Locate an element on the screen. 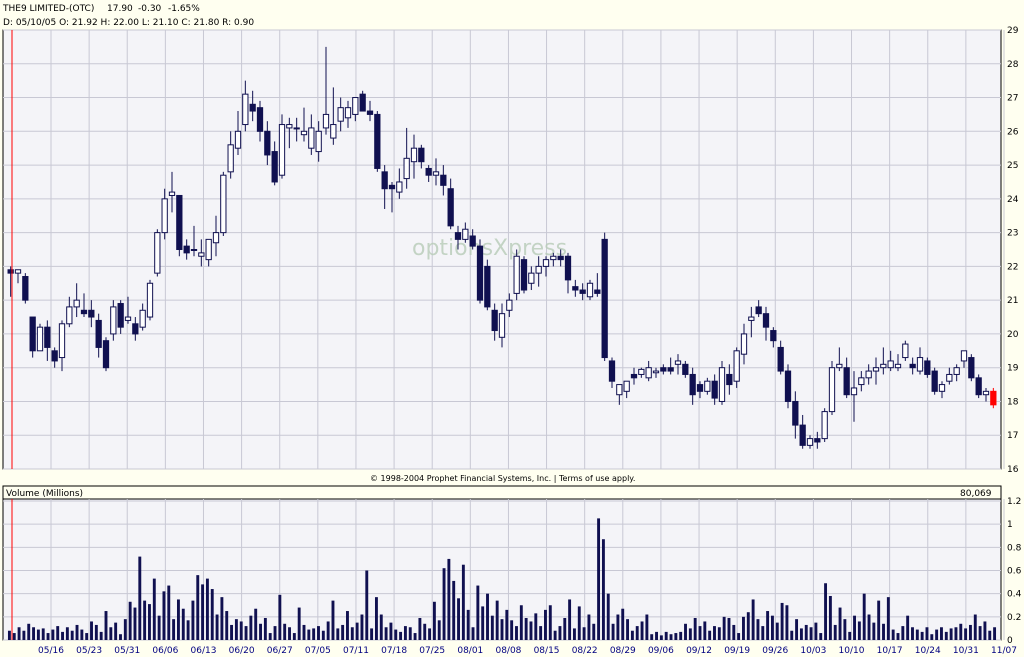  last-price: 17.90 is located at coordinates (120, 9).